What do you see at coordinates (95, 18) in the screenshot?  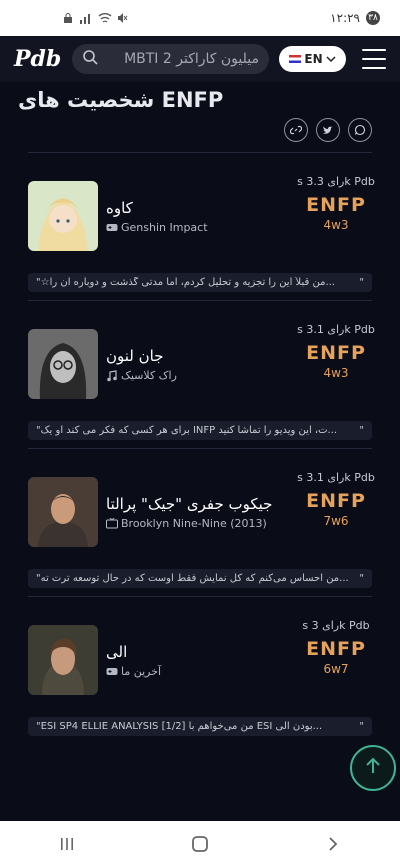 I see `status-icons-left` at bounding box center [95, 18].